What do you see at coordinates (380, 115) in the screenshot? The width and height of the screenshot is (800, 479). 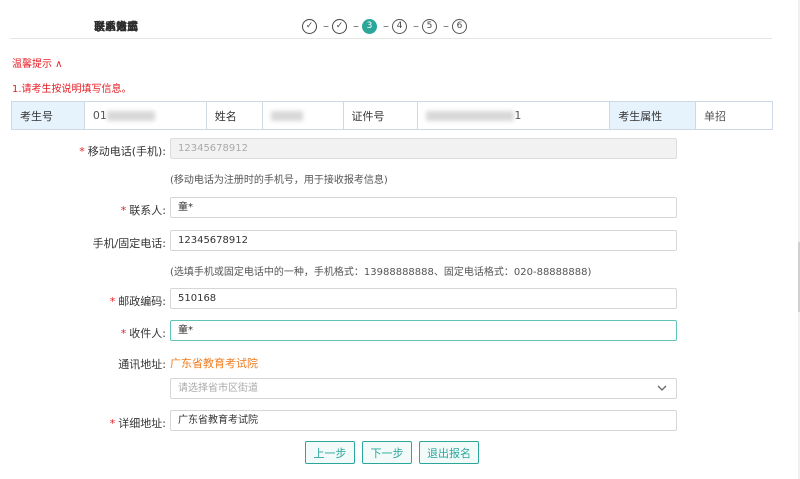 I see `id-label: 证件号` at bounding box center [380, 115].